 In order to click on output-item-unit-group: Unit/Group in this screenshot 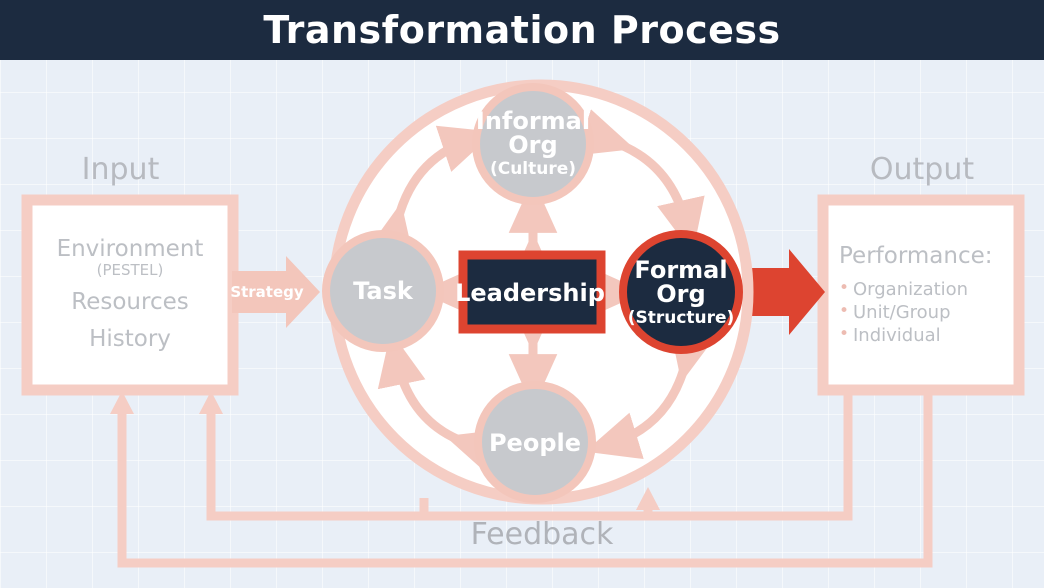, I will do `click(928, 312)`.